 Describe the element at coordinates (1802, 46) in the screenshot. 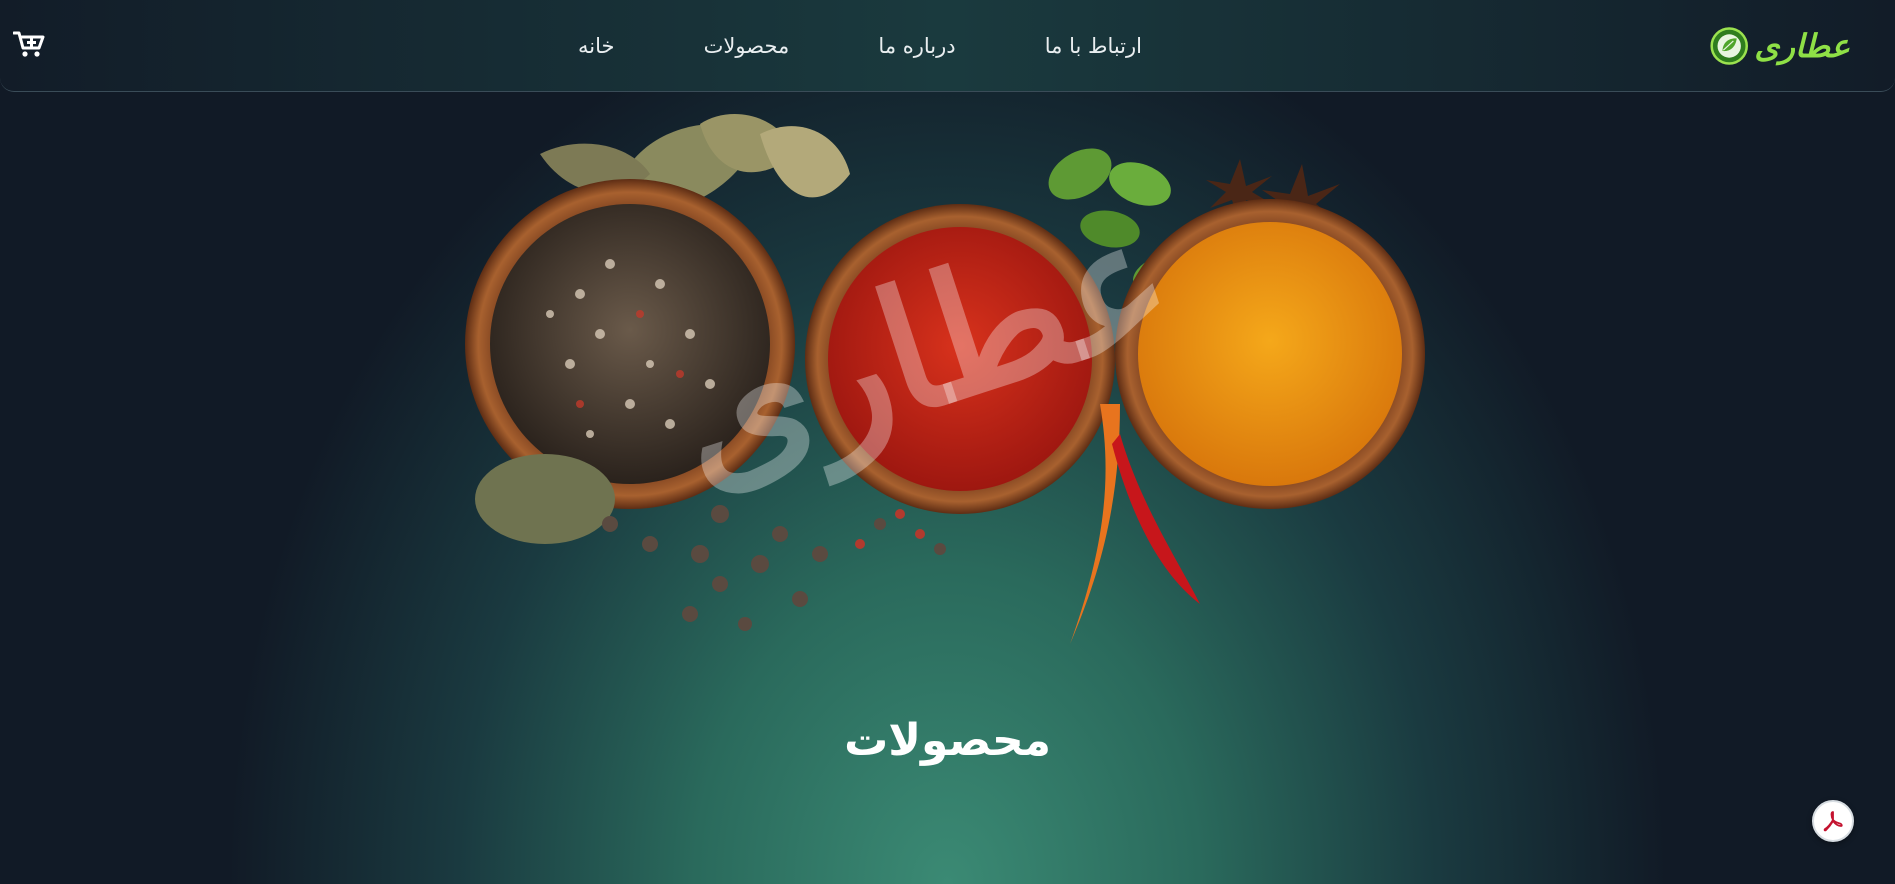

I see `brand-name: عطاری` at that location.